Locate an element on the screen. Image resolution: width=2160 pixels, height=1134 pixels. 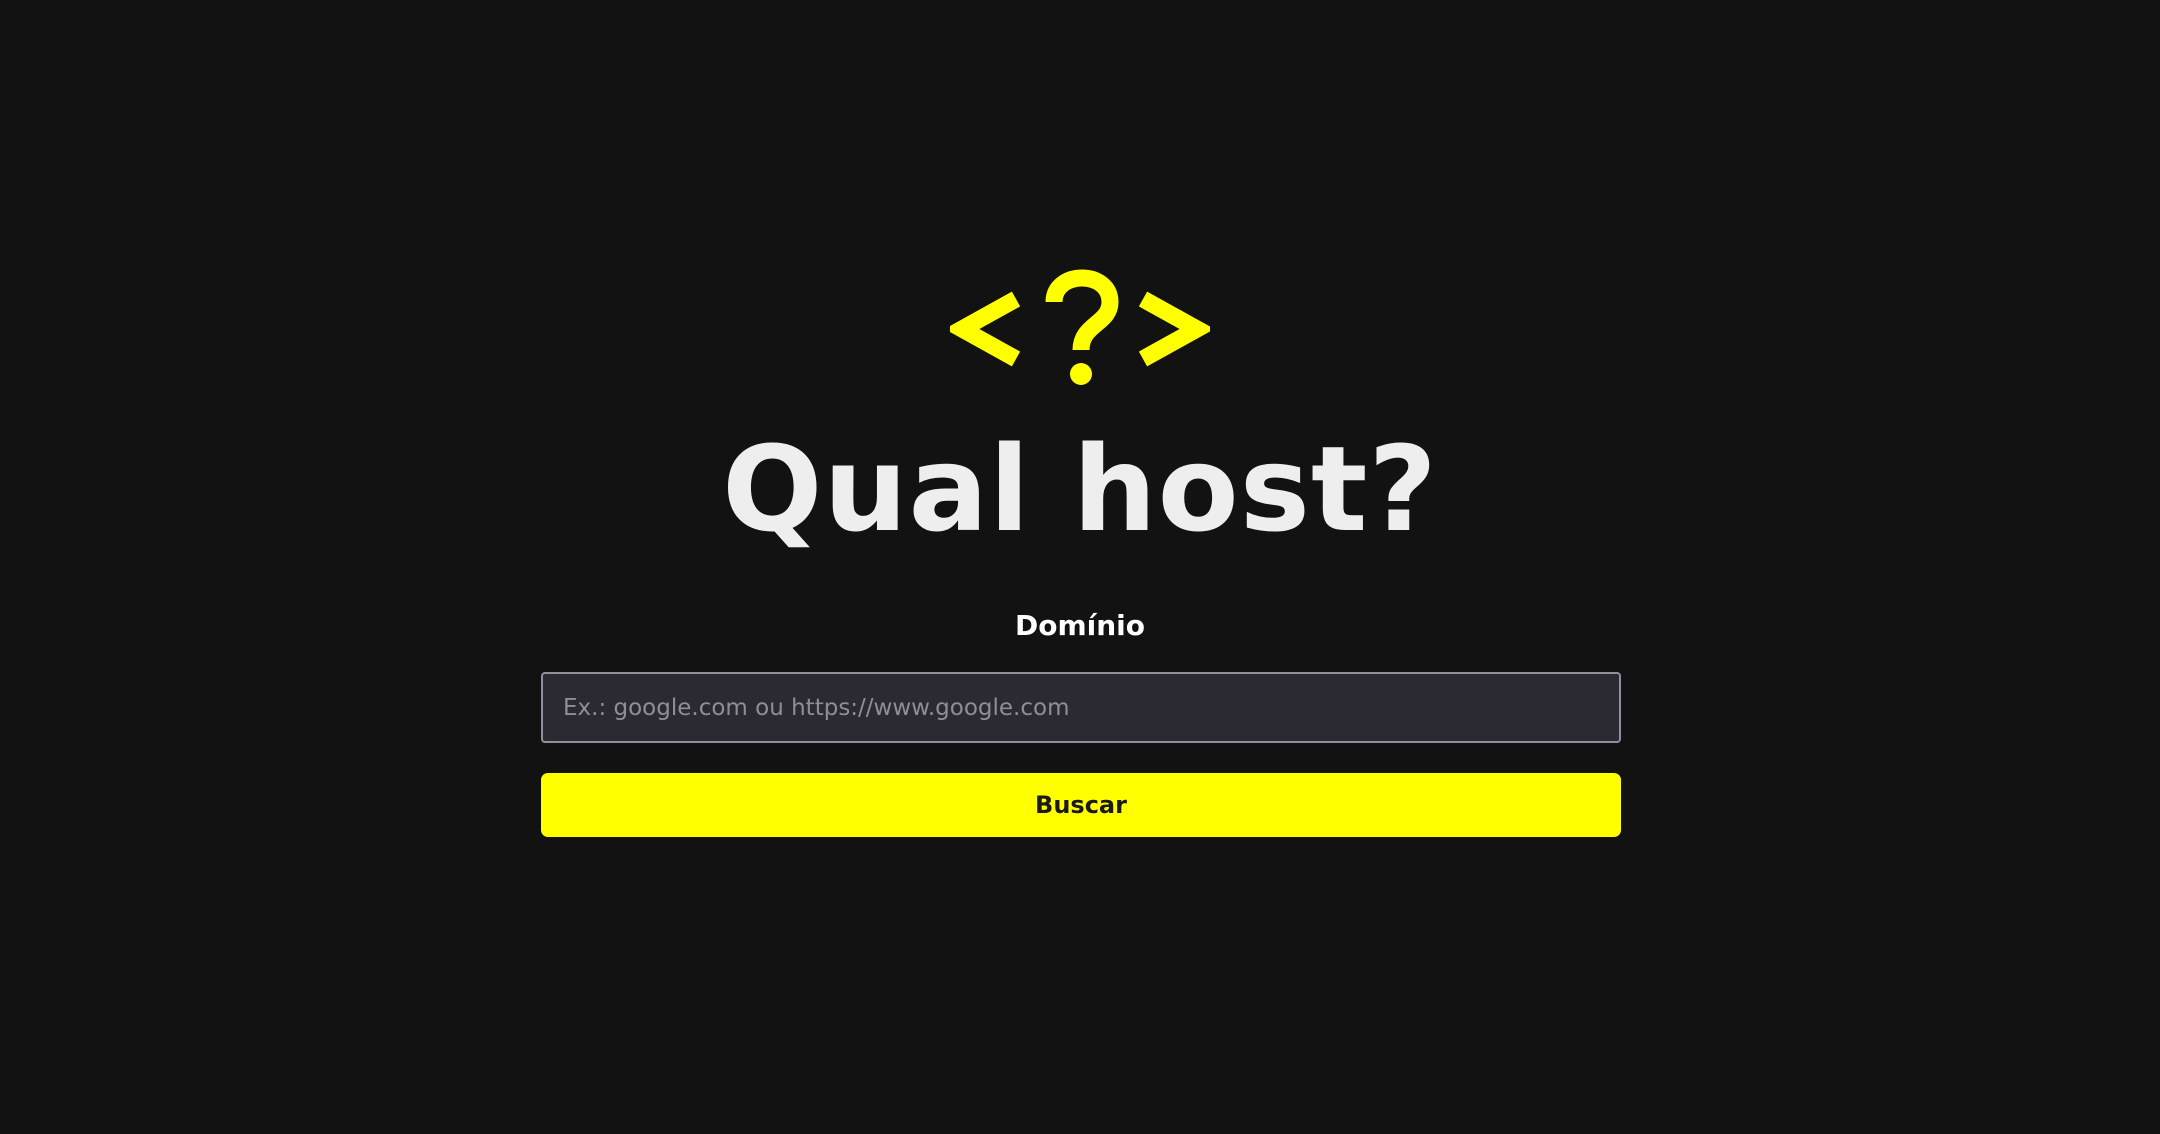
left-angle-bracket-glyph is located at coordinates (985, 329).